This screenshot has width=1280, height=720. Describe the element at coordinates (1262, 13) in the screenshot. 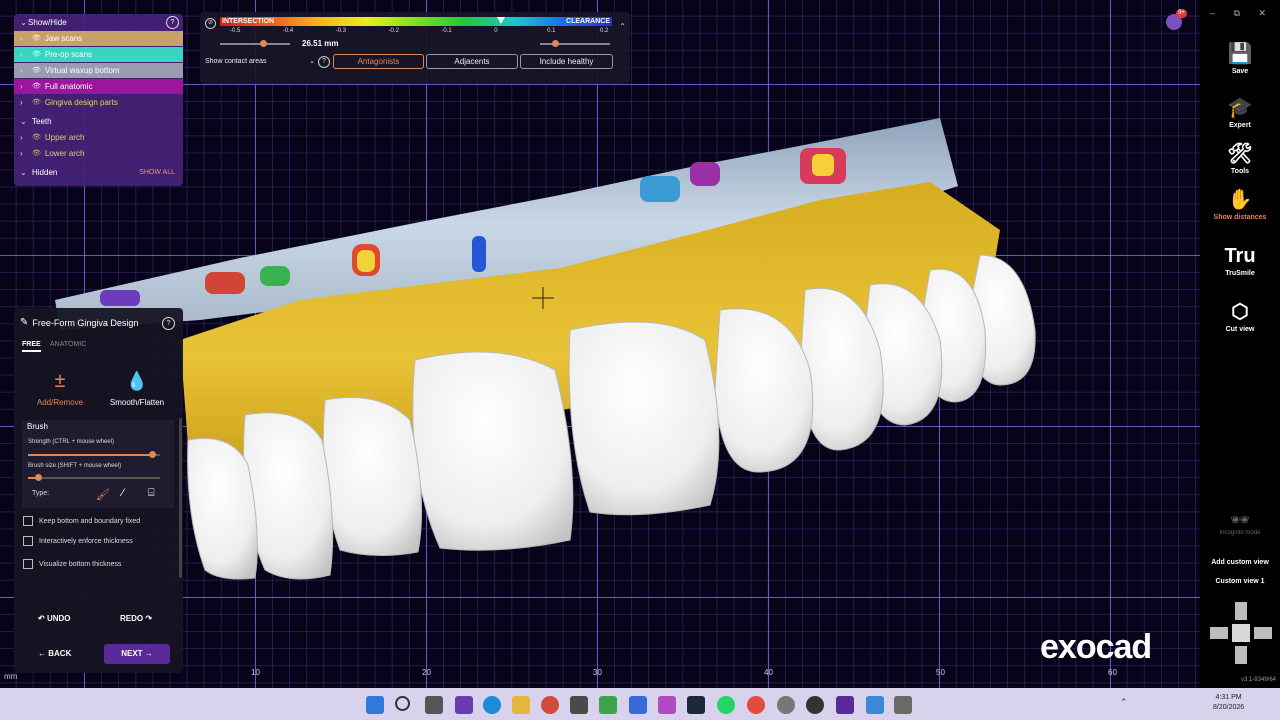

I see `close-icon: ✕` at that location.